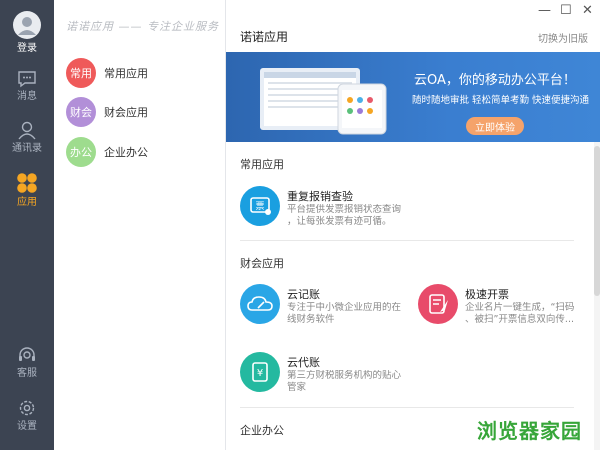  What do you see at coordinates (126, 152) in the screenshot?
I see `category-name: 企业办公` at bounding box center [126, 152].